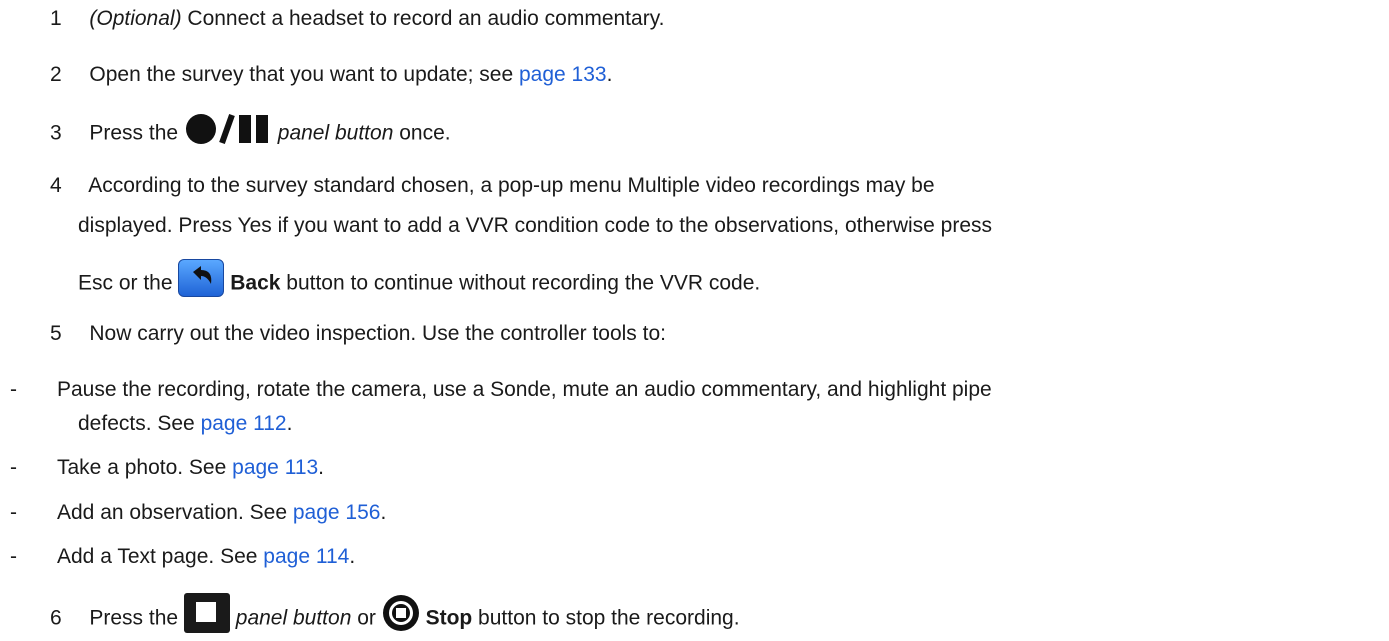 Image resolution: width=1389 pixels, height=641 pixels. Describe the element at coordinates (139, 423) in the screenshot. I see `bullet-text: defects. See` at that location.